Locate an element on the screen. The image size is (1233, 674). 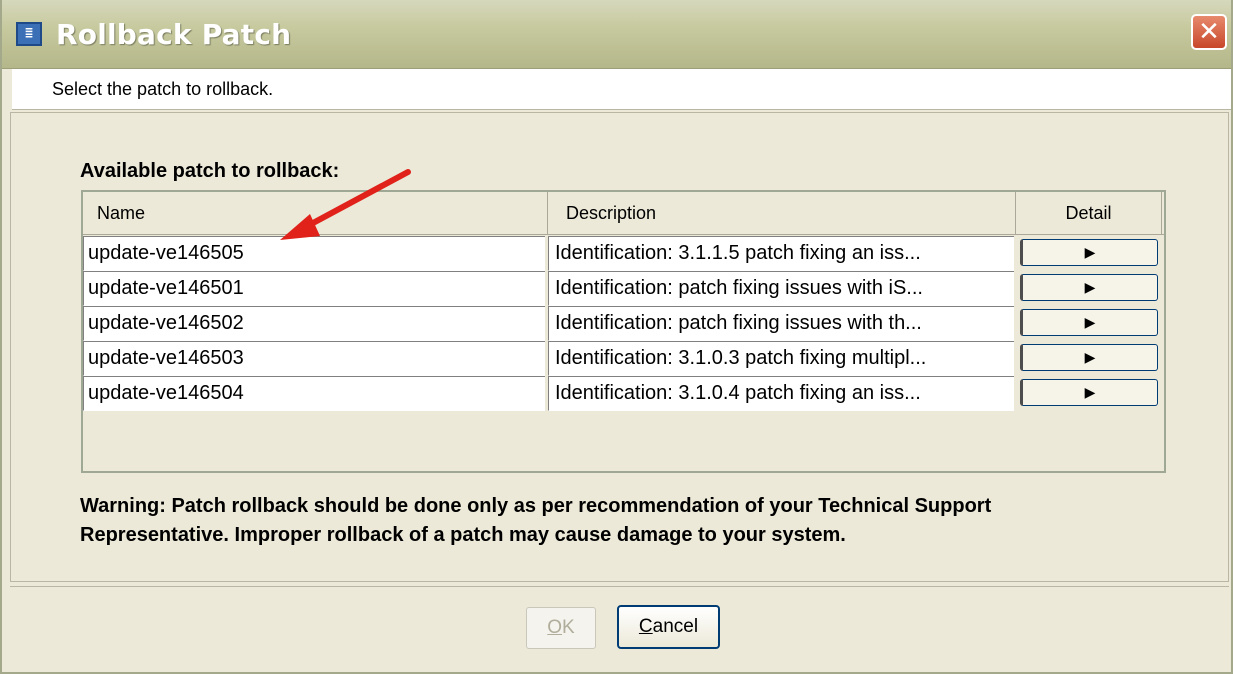
close-button: ✕ is located at coordinates (1209, 32).